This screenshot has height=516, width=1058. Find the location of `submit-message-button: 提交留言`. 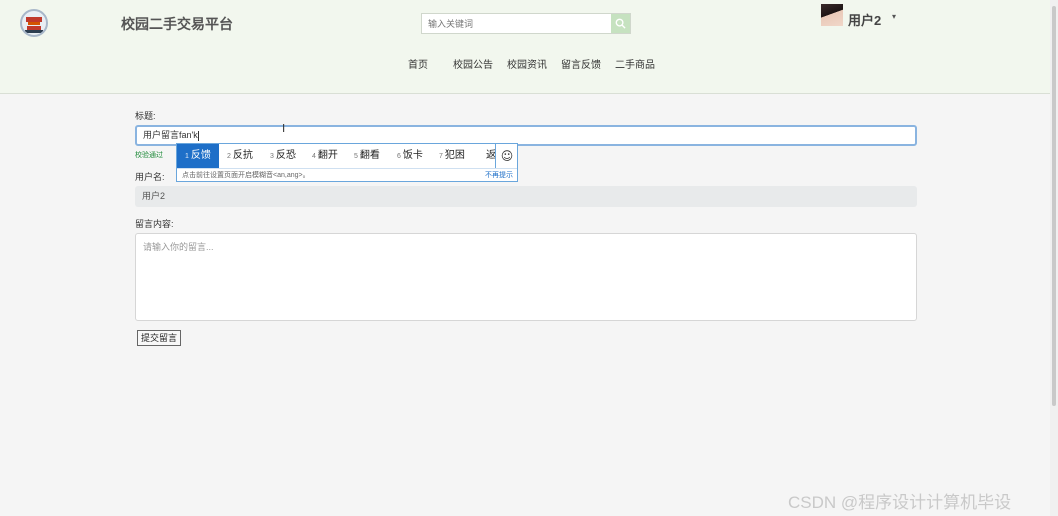

submit-message-button: 提交留言 is located at coordinates (159, 338).